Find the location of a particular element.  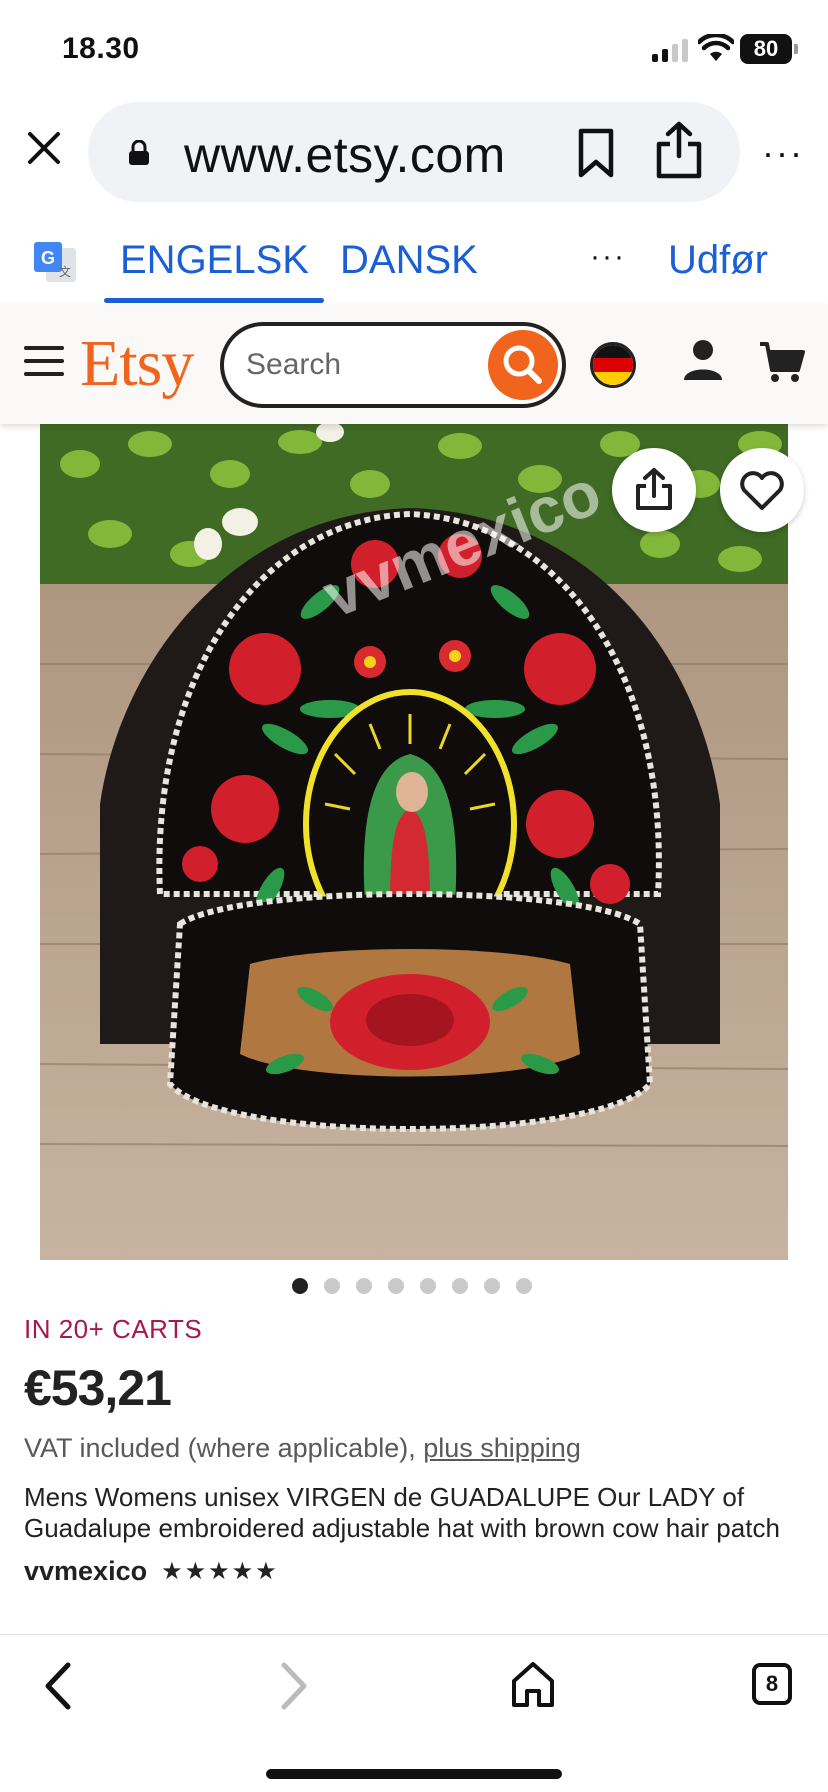

search-box is located at coordinates (393, 365).